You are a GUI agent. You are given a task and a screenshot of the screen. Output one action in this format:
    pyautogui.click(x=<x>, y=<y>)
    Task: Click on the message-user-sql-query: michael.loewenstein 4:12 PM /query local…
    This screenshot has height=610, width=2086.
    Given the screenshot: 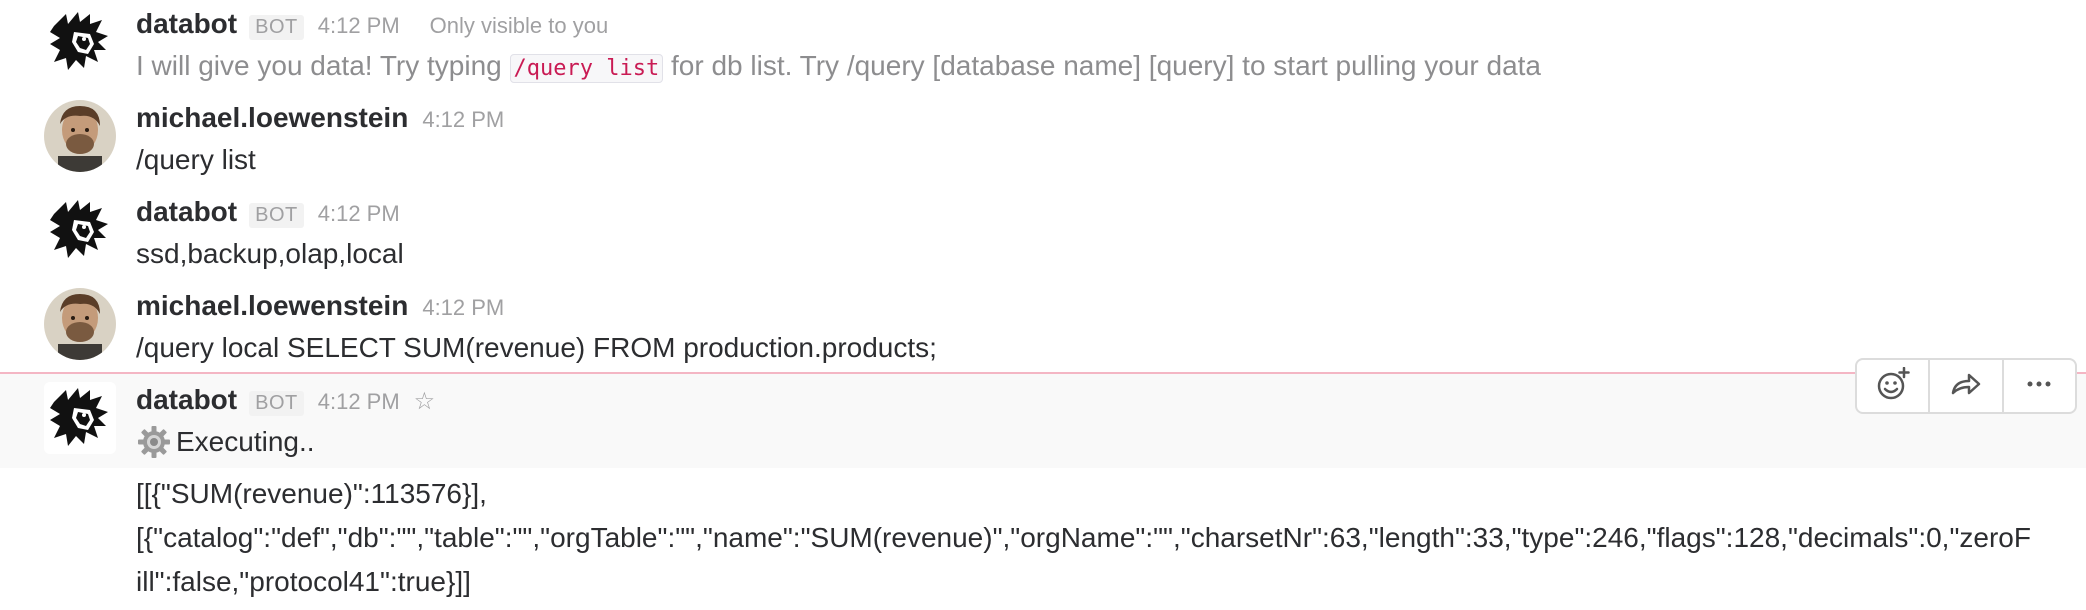 What is the action you would take?
    pyautogui.click(x=1043, y=327)
    